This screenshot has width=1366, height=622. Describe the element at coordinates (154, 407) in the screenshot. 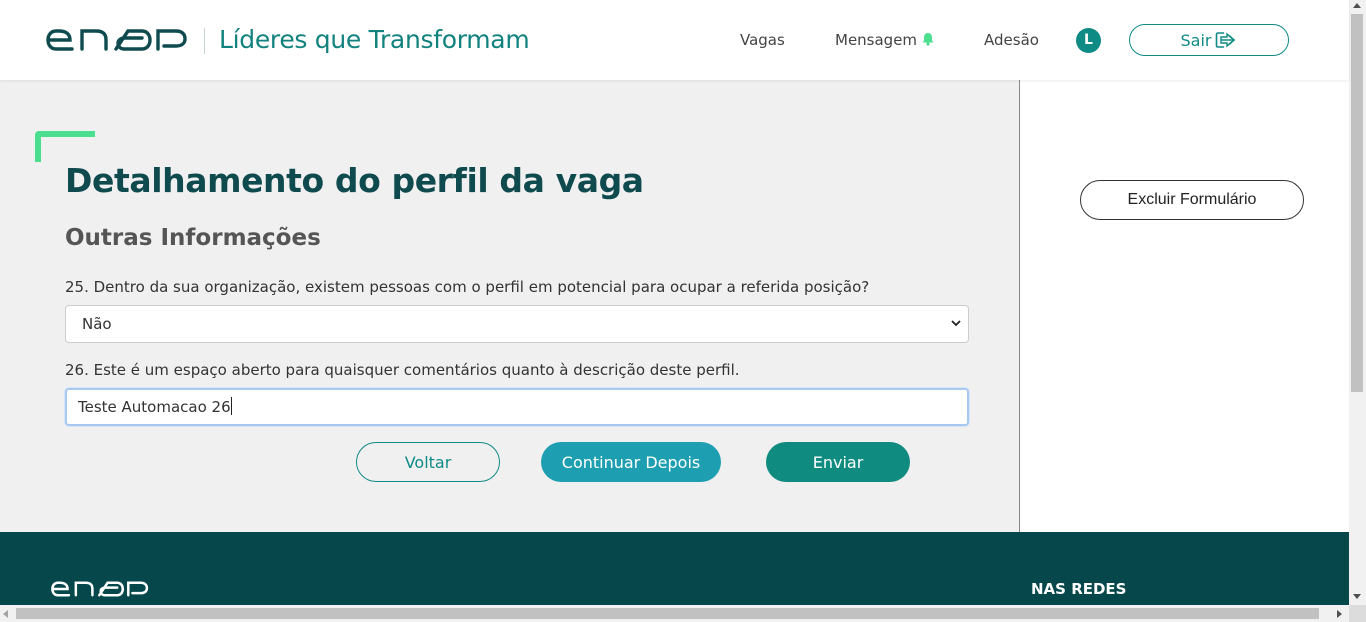

I see `question-26-value: Teste Automacao 26` at that location.